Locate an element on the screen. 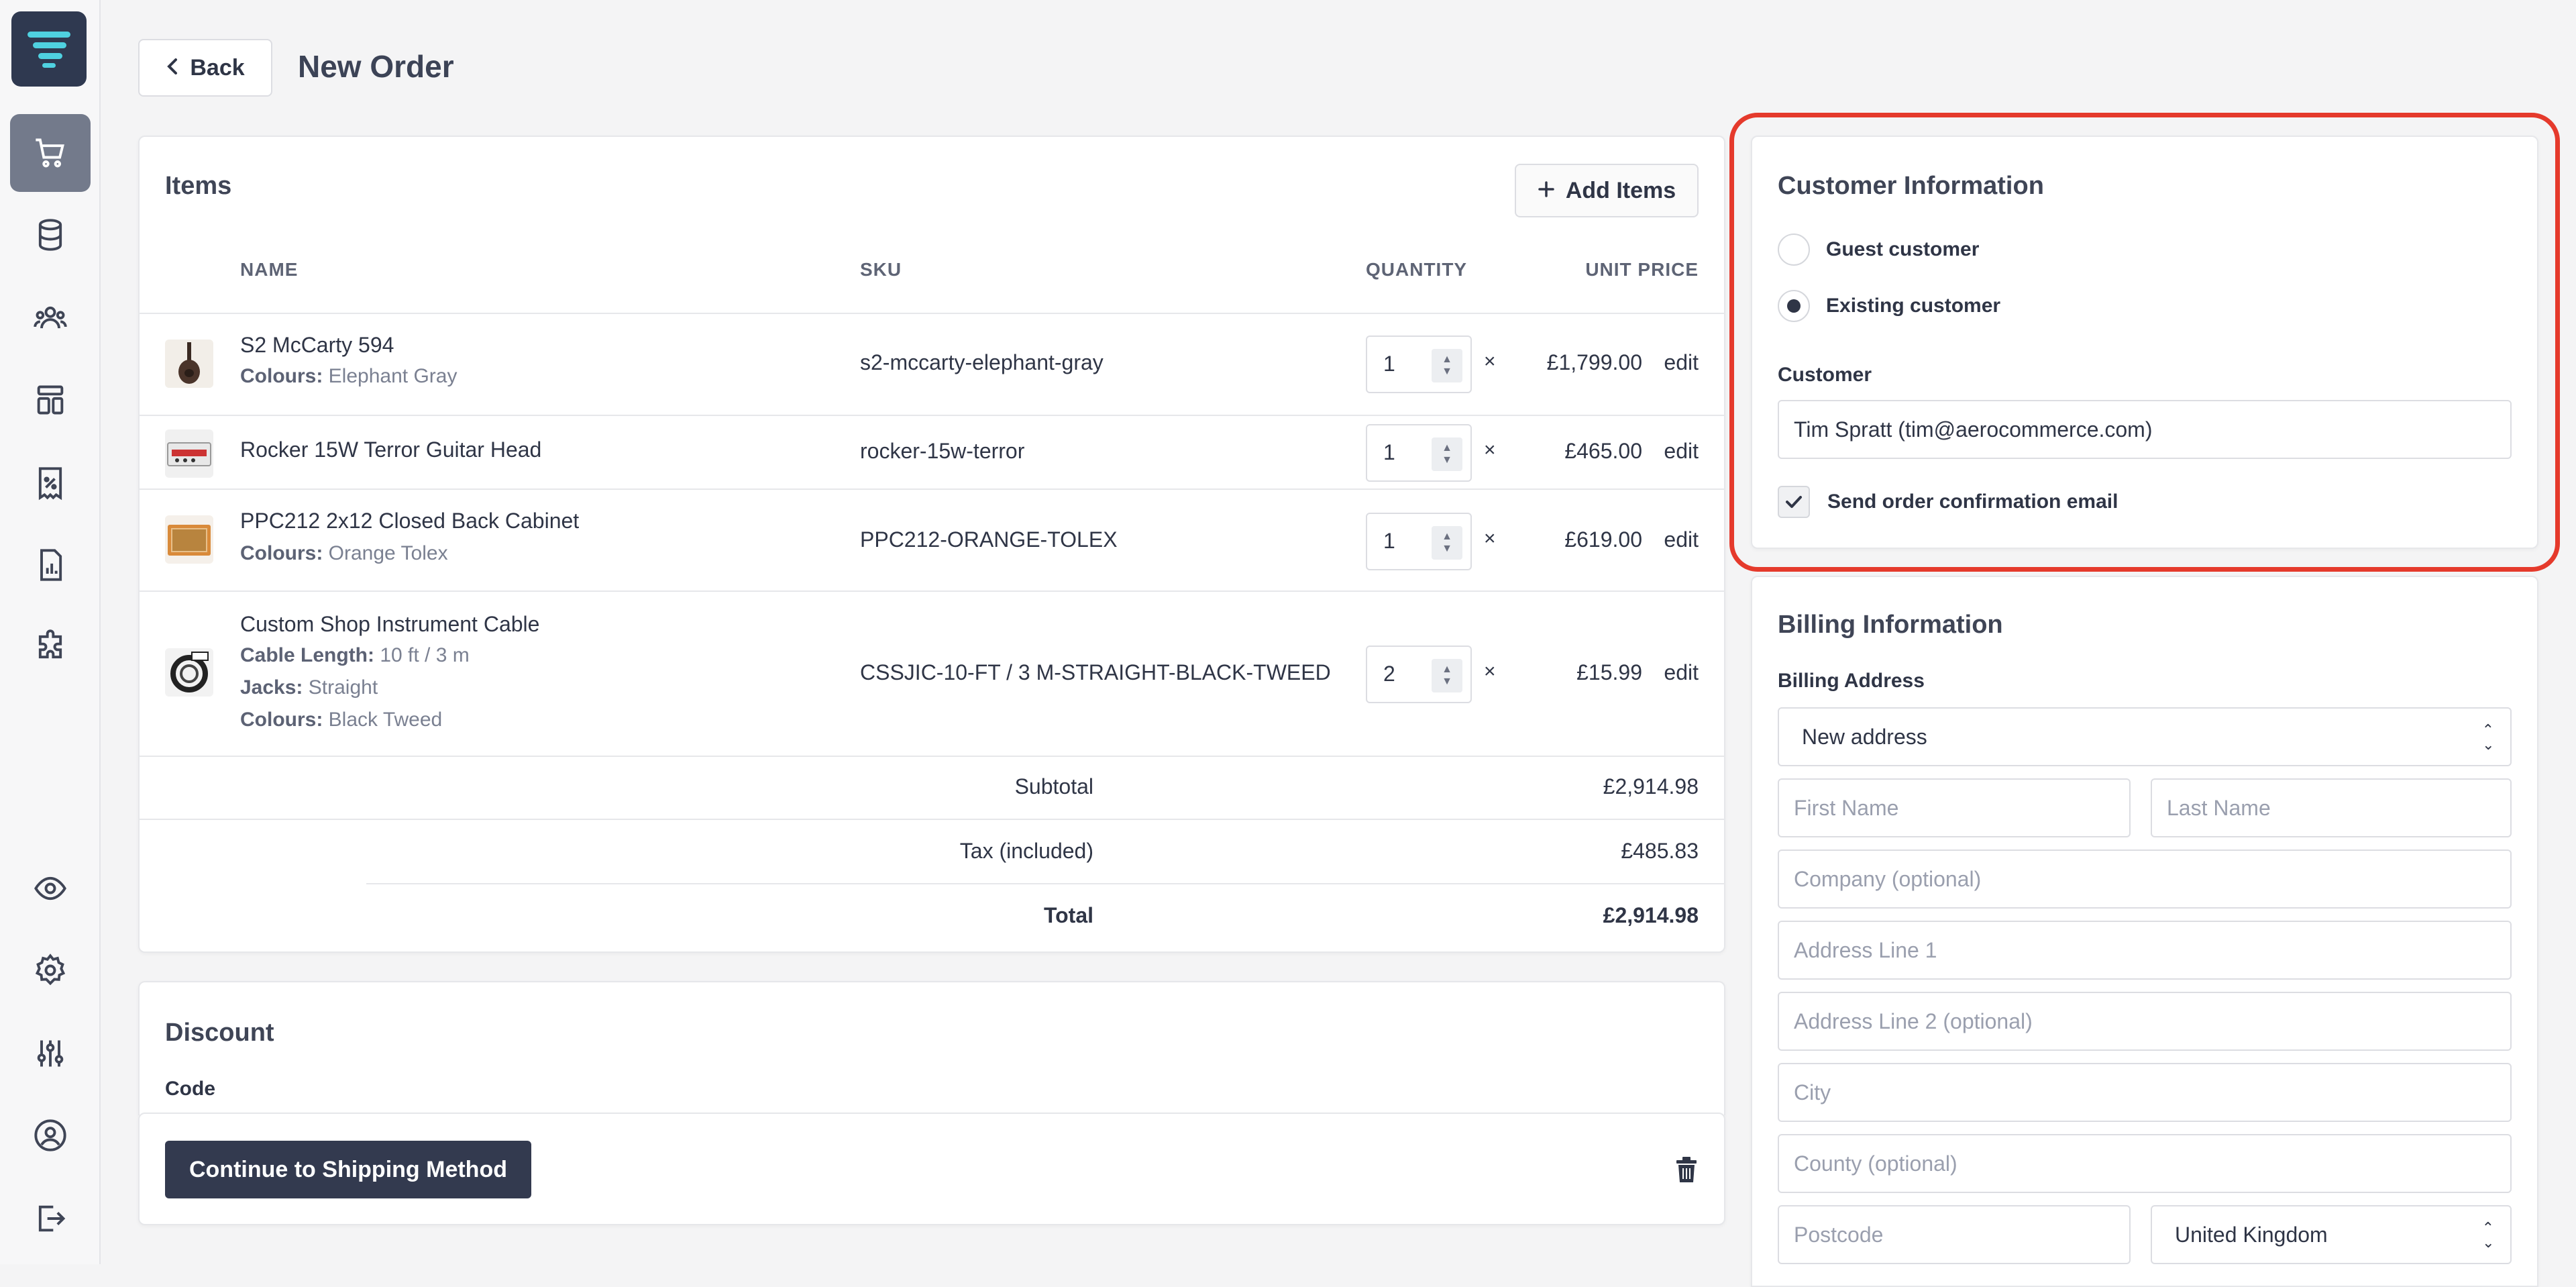  unit-price: £1,799.00 is located at coordinates (1594, 362).